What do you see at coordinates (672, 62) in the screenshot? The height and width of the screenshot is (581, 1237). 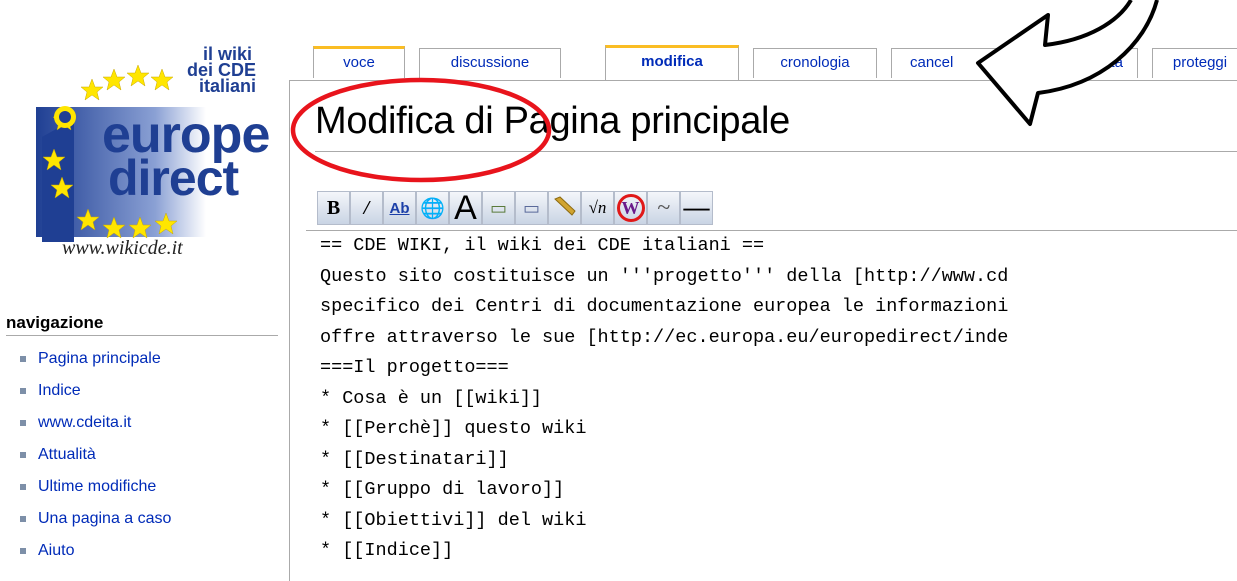 I see `tab-modifica: modifica` at bounding box center [672, 62].